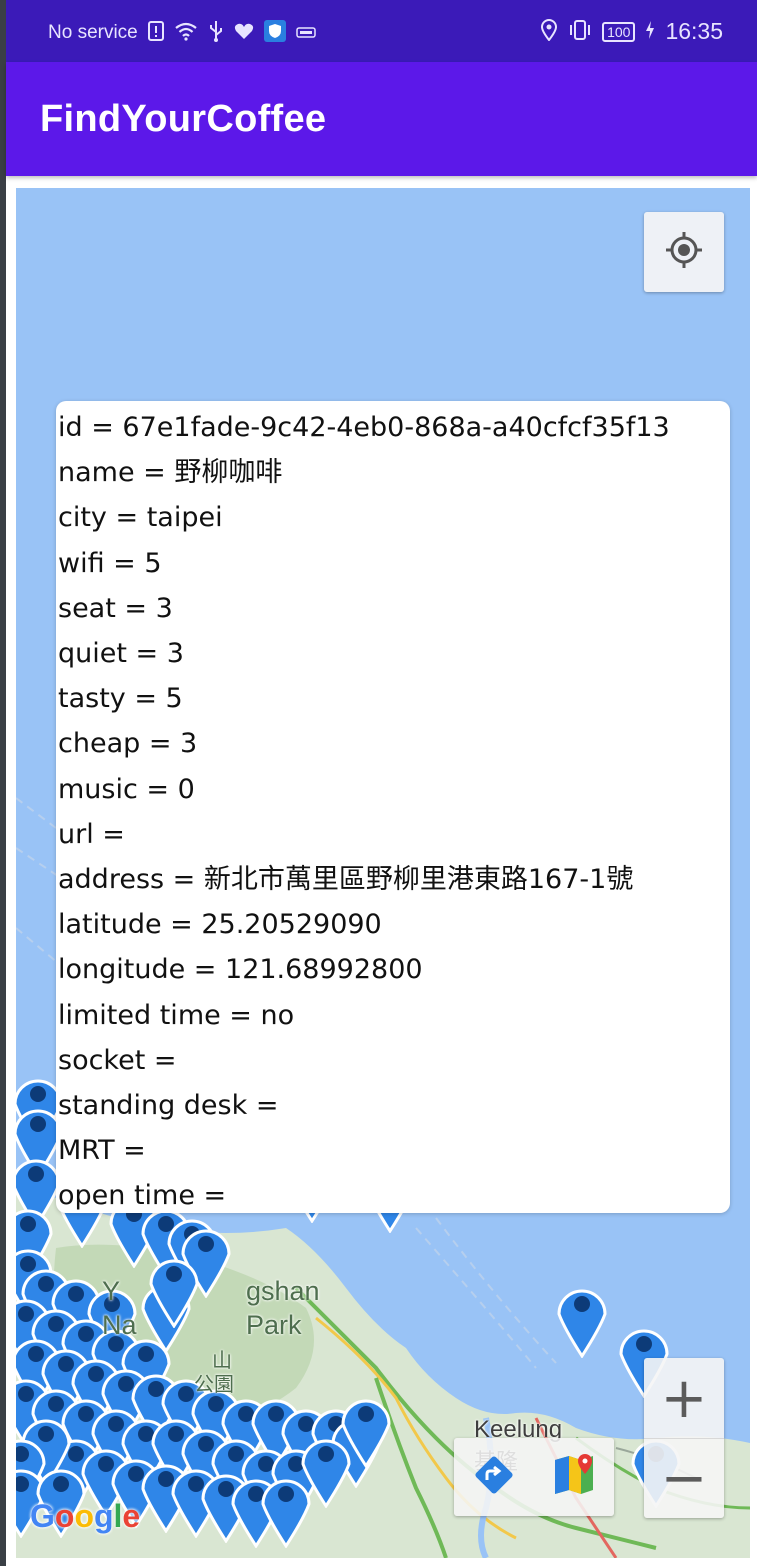 This screenshot has width=757, height=1566. Describe the element at coordinates (214, 1385) in the screenshot. I see `map-label: 公園` at that location.